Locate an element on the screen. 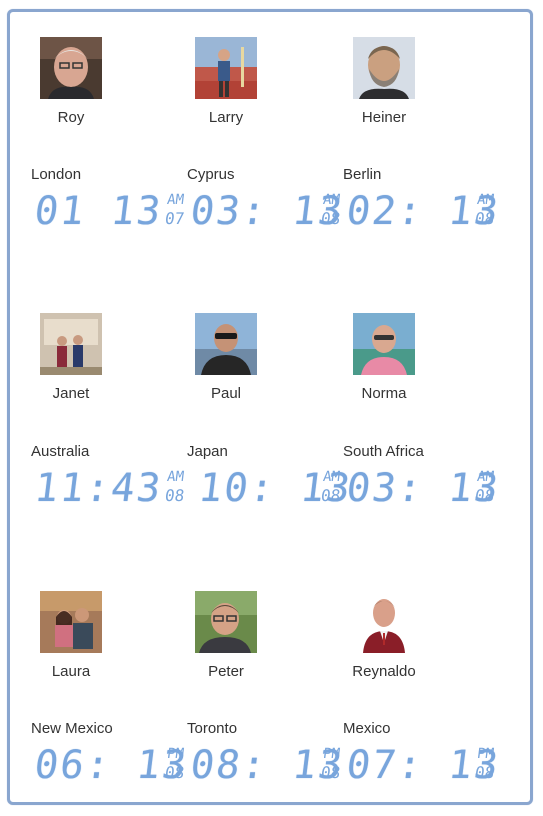 The image size is (543, 816). city-label: Australia is located at coordinates (60, 451).